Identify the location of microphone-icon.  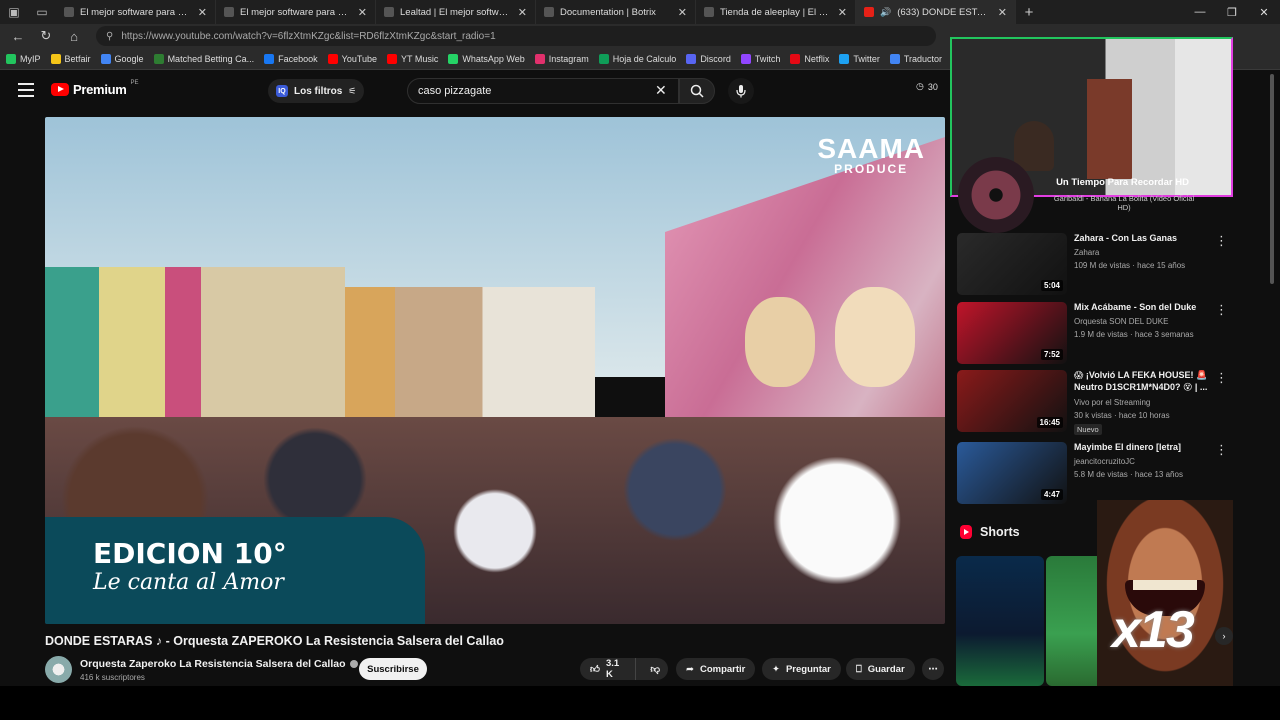
(741, 91).